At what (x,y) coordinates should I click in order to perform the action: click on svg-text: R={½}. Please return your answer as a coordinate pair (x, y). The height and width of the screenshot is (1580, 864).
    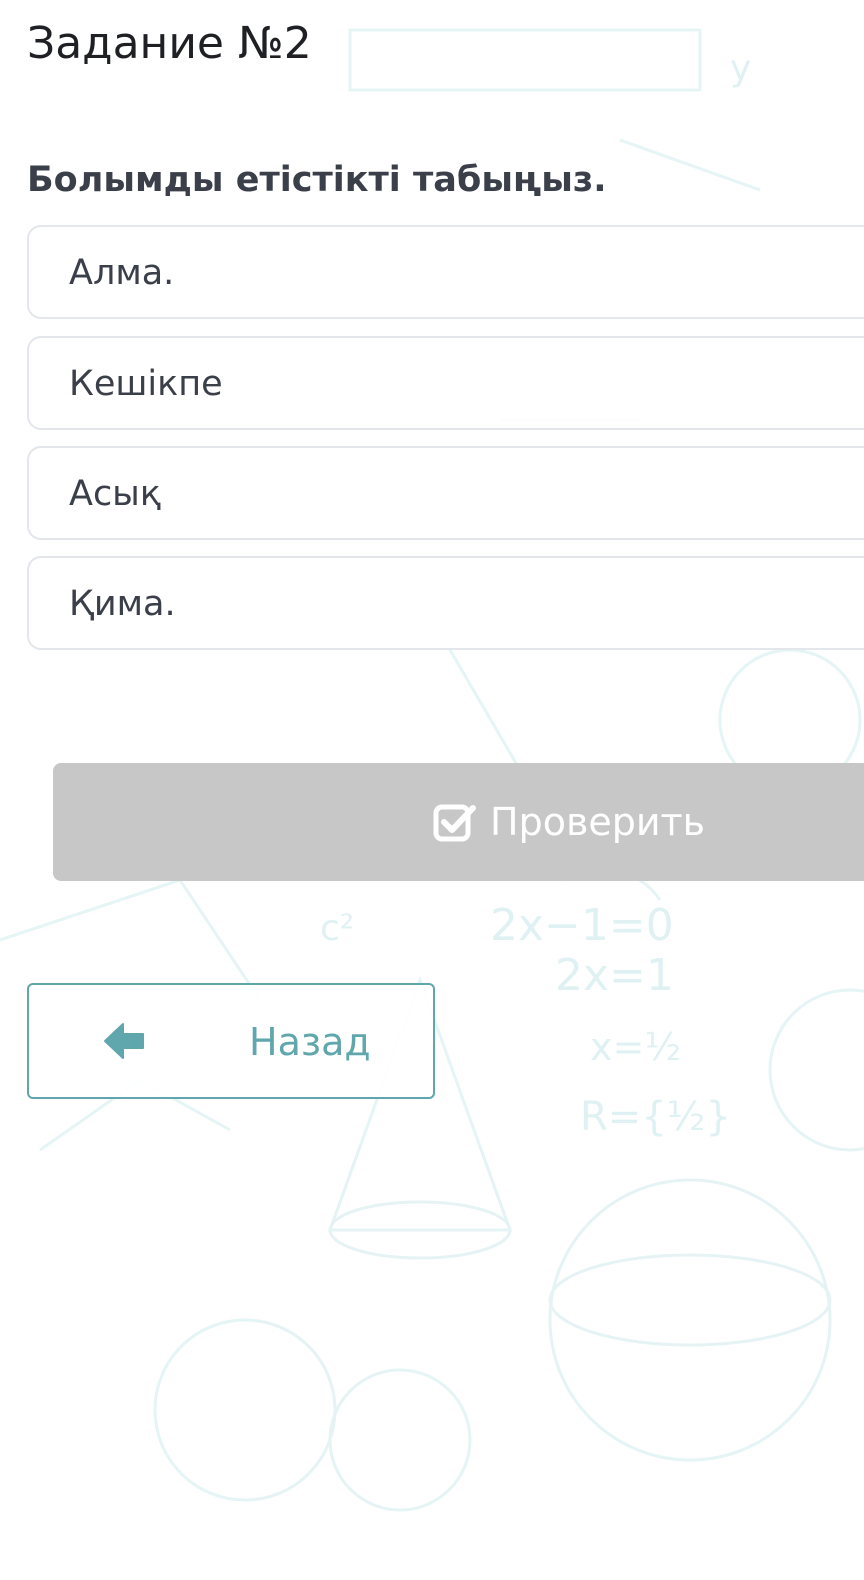
    Looking at the image, I should click on (655, 1117).